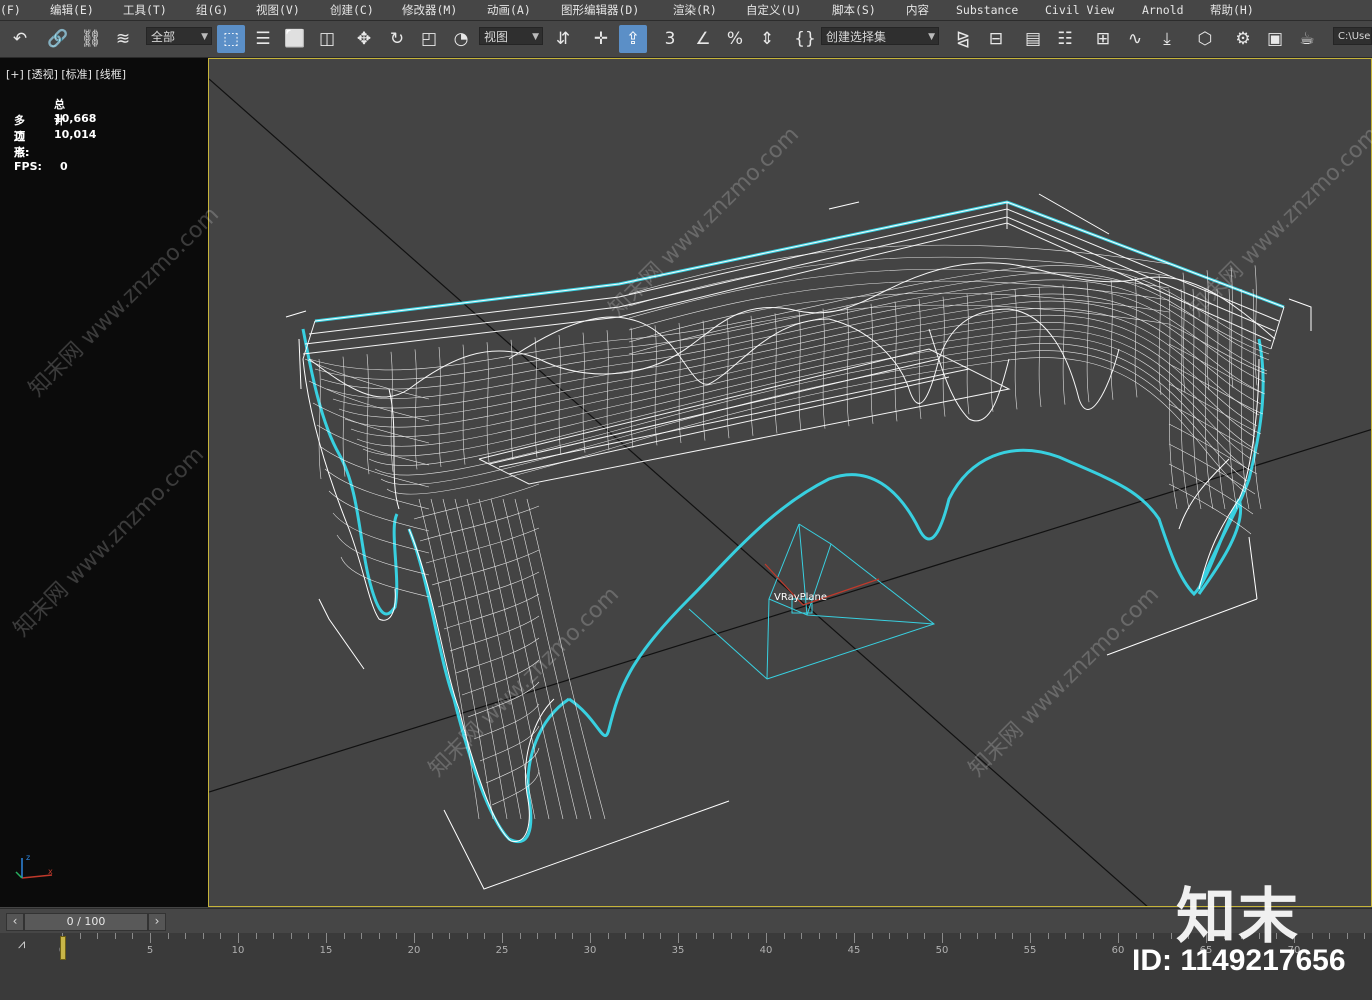 Image resolution: width=1372 pixels, height=1000 pixels. Describe the element at coordinates (511, 36) in the screenshot. I see `reference-coord-dropdown: 视图 ▼` at that location.